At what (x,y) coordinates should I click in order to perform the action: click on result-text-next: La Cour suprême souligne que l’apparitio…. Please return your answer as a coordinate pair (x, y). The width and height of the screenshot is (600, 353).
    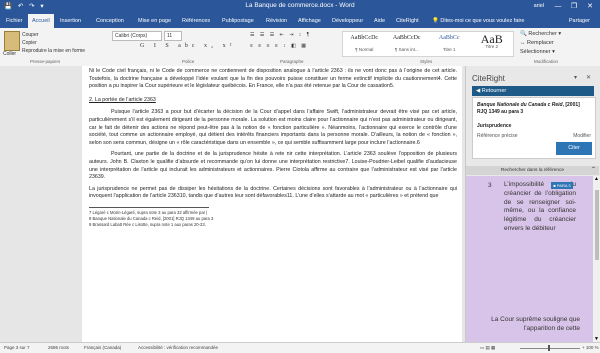
    Looking at the image, I should click on (535, 324).